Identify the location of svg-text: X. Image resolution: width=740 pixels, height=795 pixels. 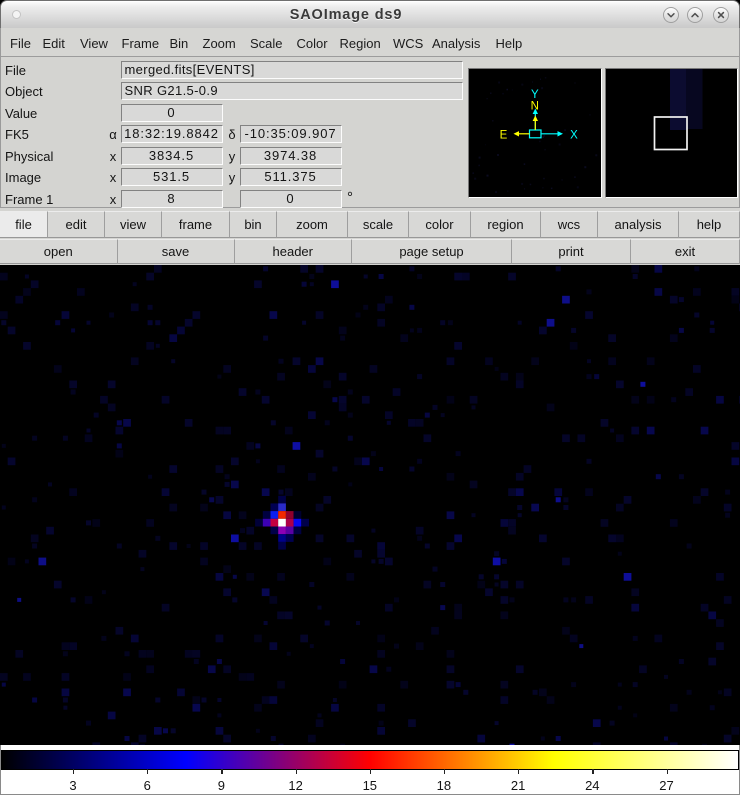
(574, 136).